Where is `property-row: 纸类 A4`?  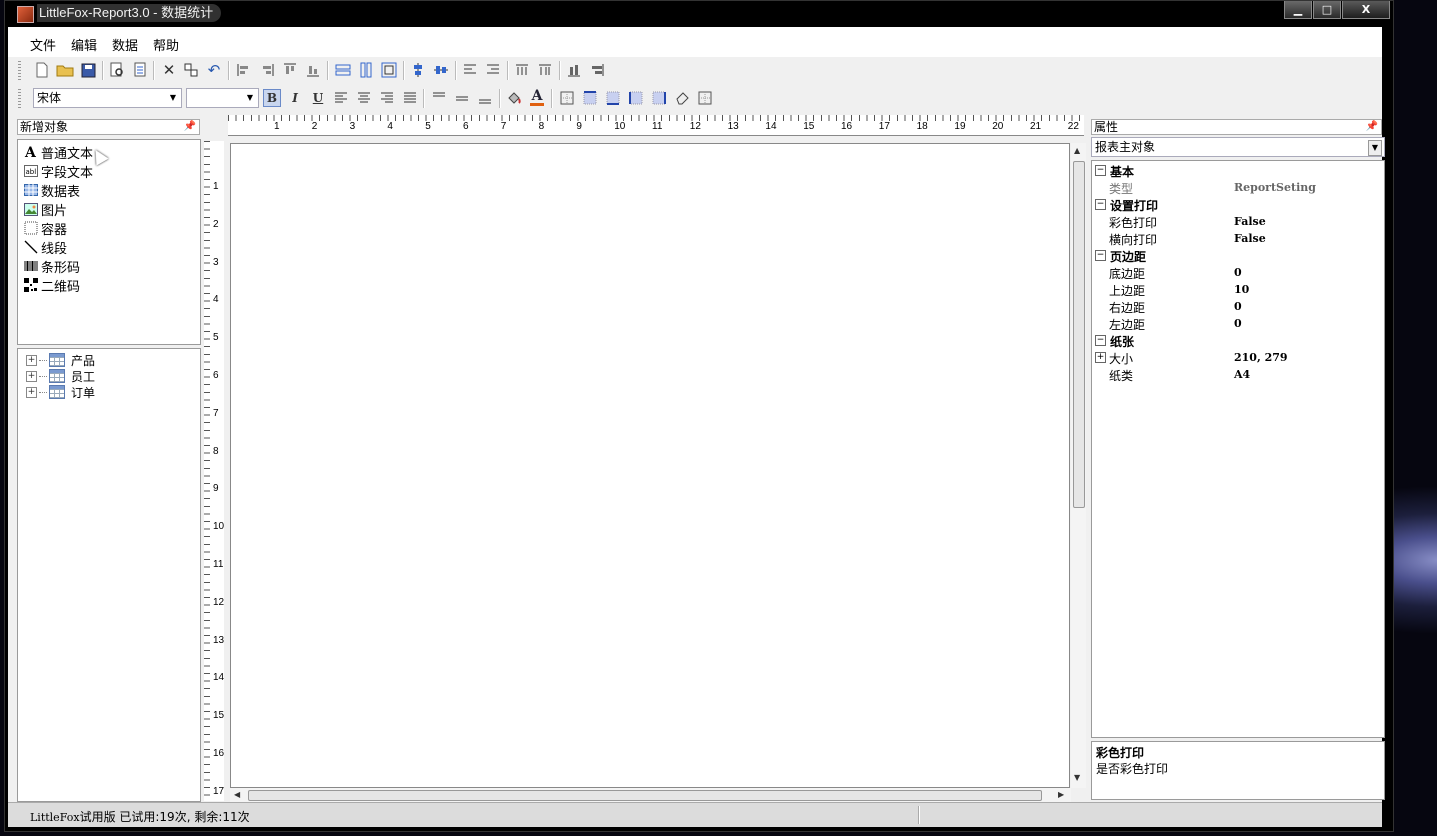 property-row: 纸类 A4 is located at coordinates (1238, 374).